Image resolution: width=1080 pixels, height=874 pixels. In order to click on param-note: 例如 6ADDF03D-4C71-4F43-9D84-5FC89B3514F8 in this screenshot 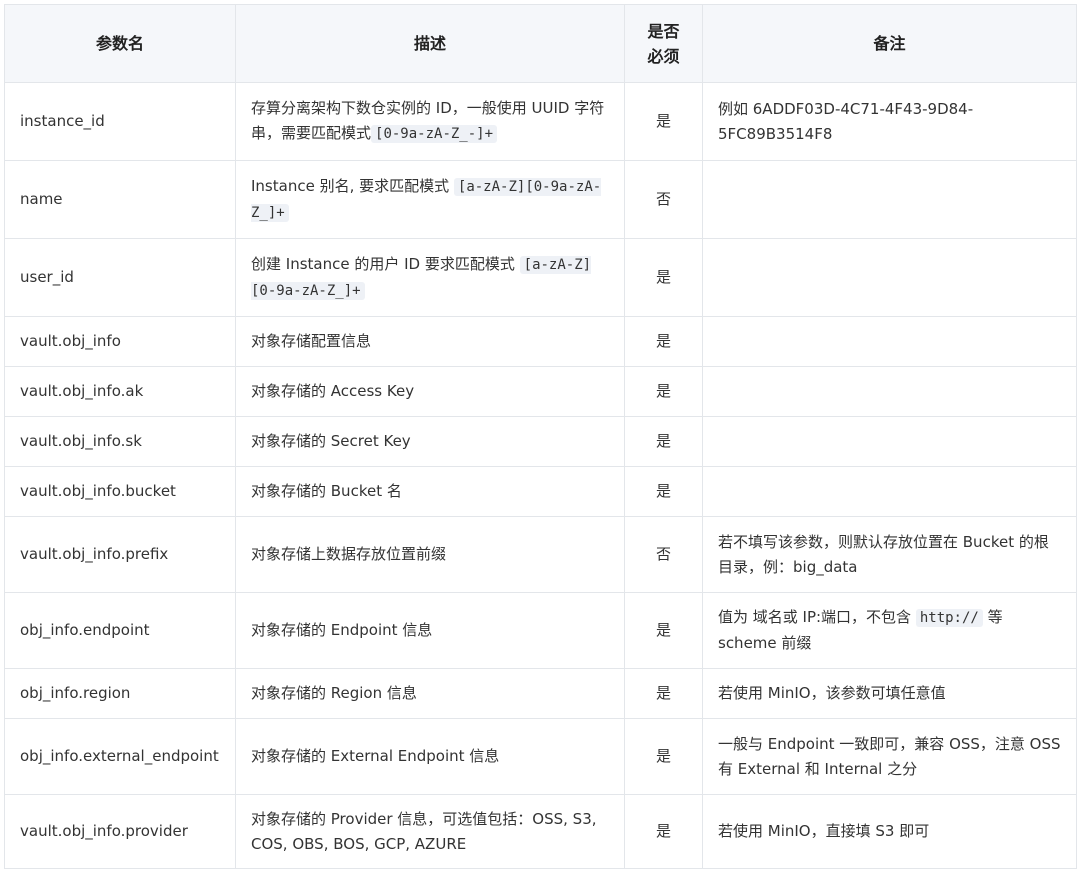, I will do `click(889, 121)`.